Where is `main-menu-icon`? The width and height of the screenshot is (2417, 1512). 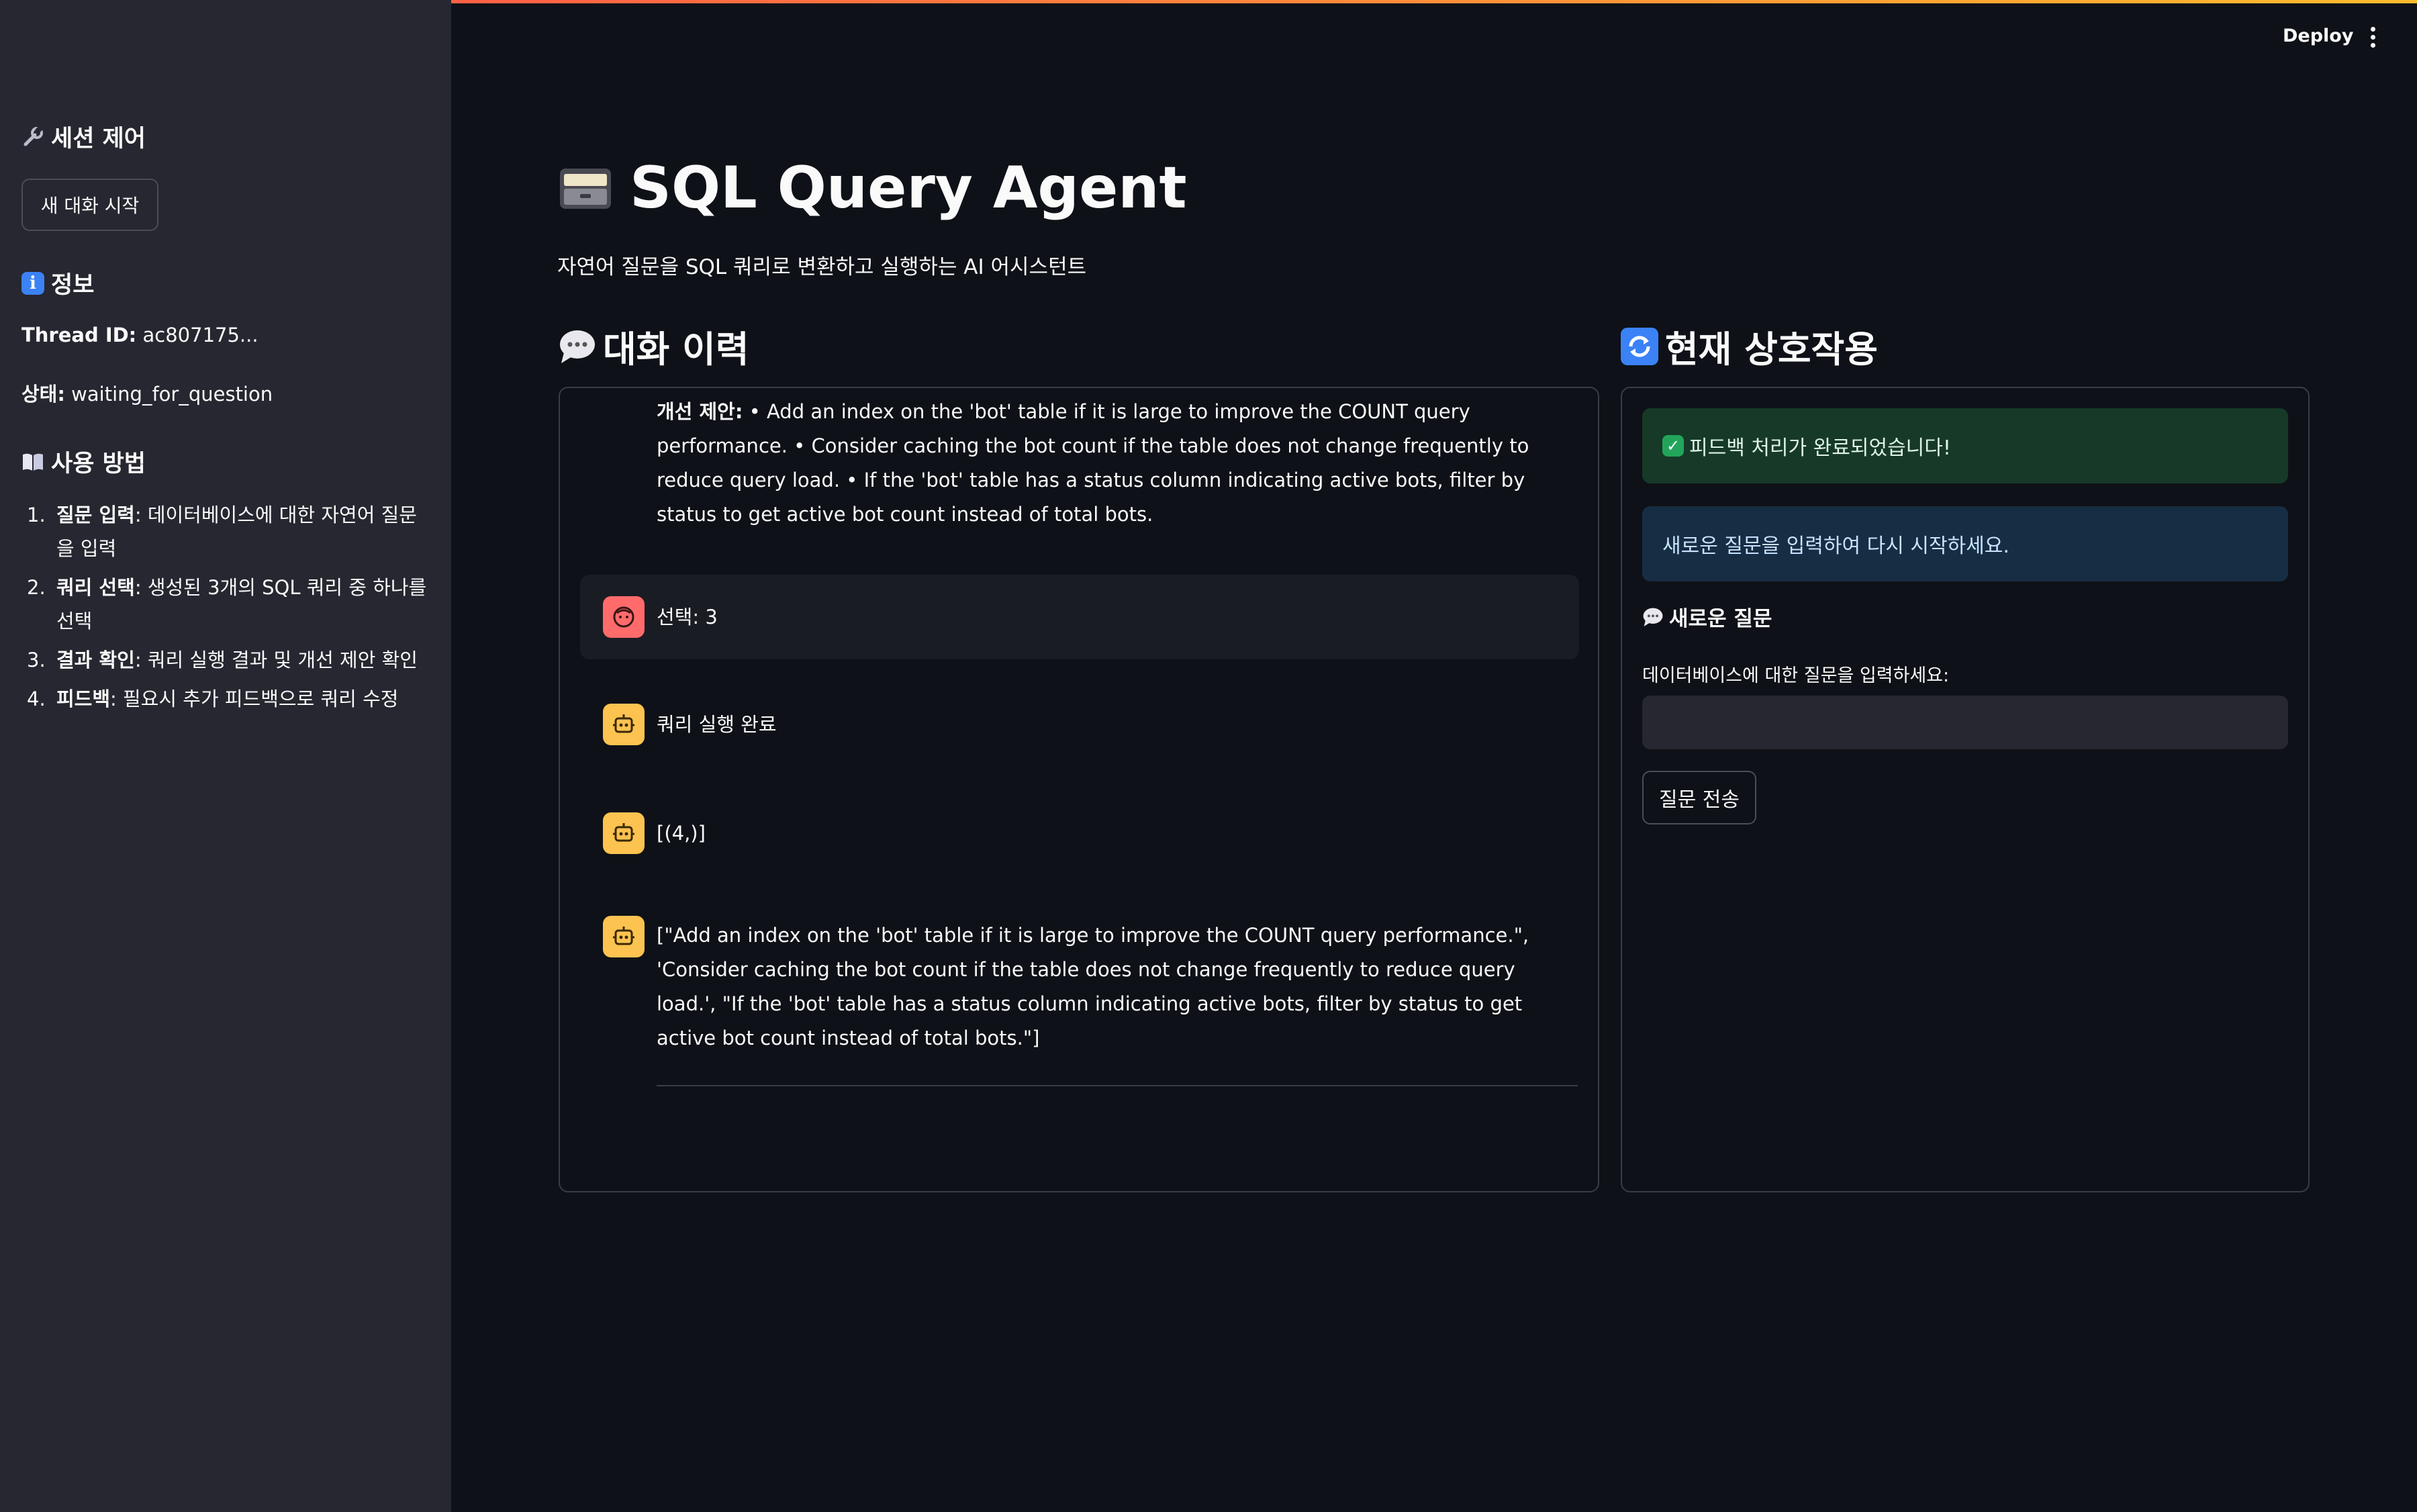
main-menu-icon is located at coordinates (2372, 39).